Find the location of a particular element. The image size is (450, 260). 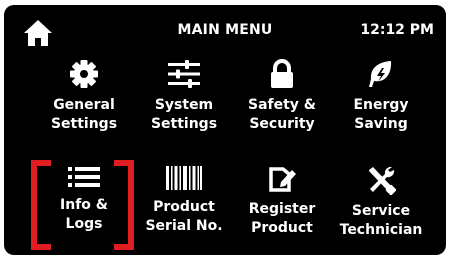

gear-icon is located at coordinates (84, 74).